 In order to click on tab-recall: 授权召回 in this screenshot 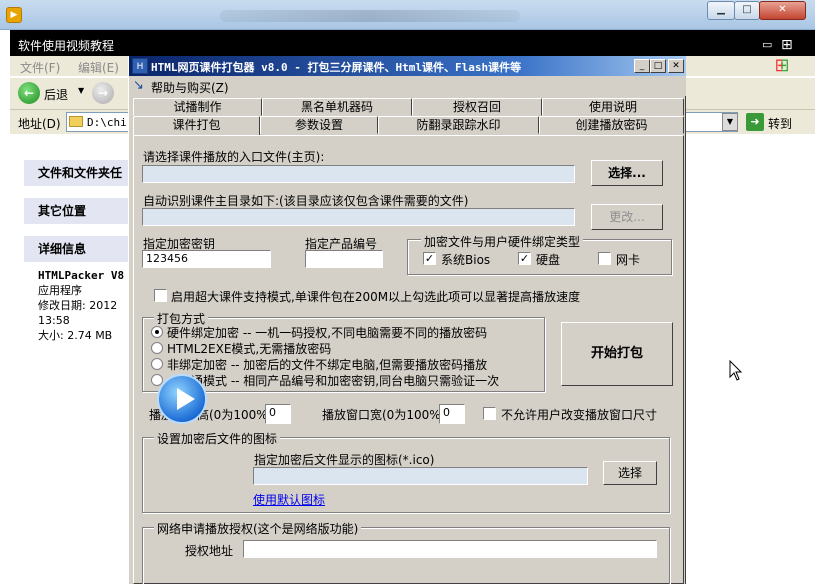, I will do `click(477, 107)`.